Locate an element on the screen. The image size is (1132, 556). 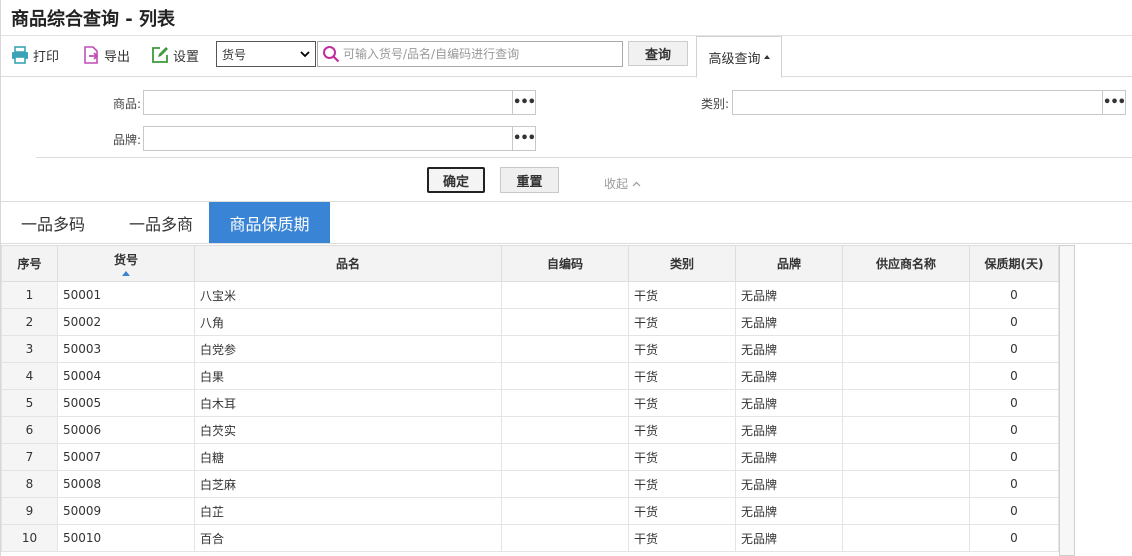
search-box is located at coordinates (470, 54).